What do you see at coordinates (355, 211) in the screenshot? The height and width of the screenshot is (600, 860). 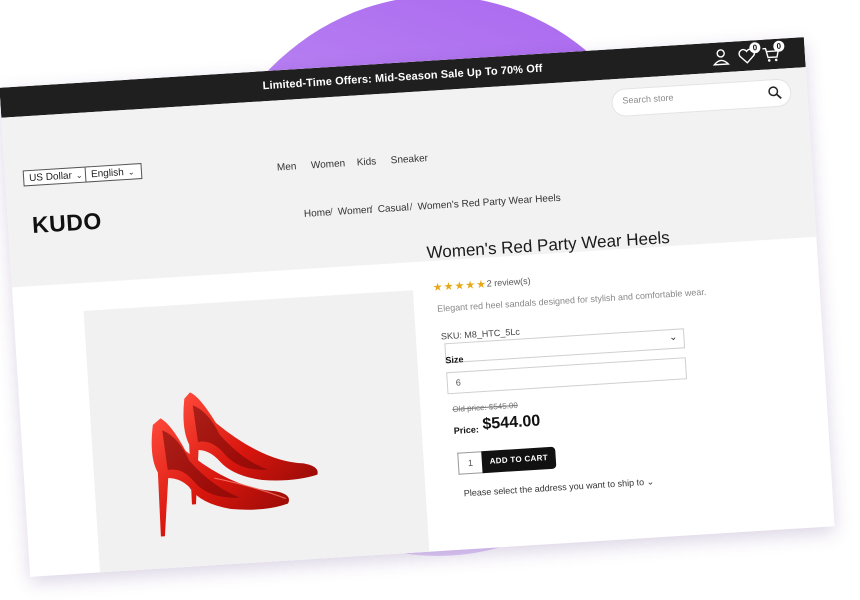 I see `breadcrumb-women: Women` at bounding box center [355, 211].